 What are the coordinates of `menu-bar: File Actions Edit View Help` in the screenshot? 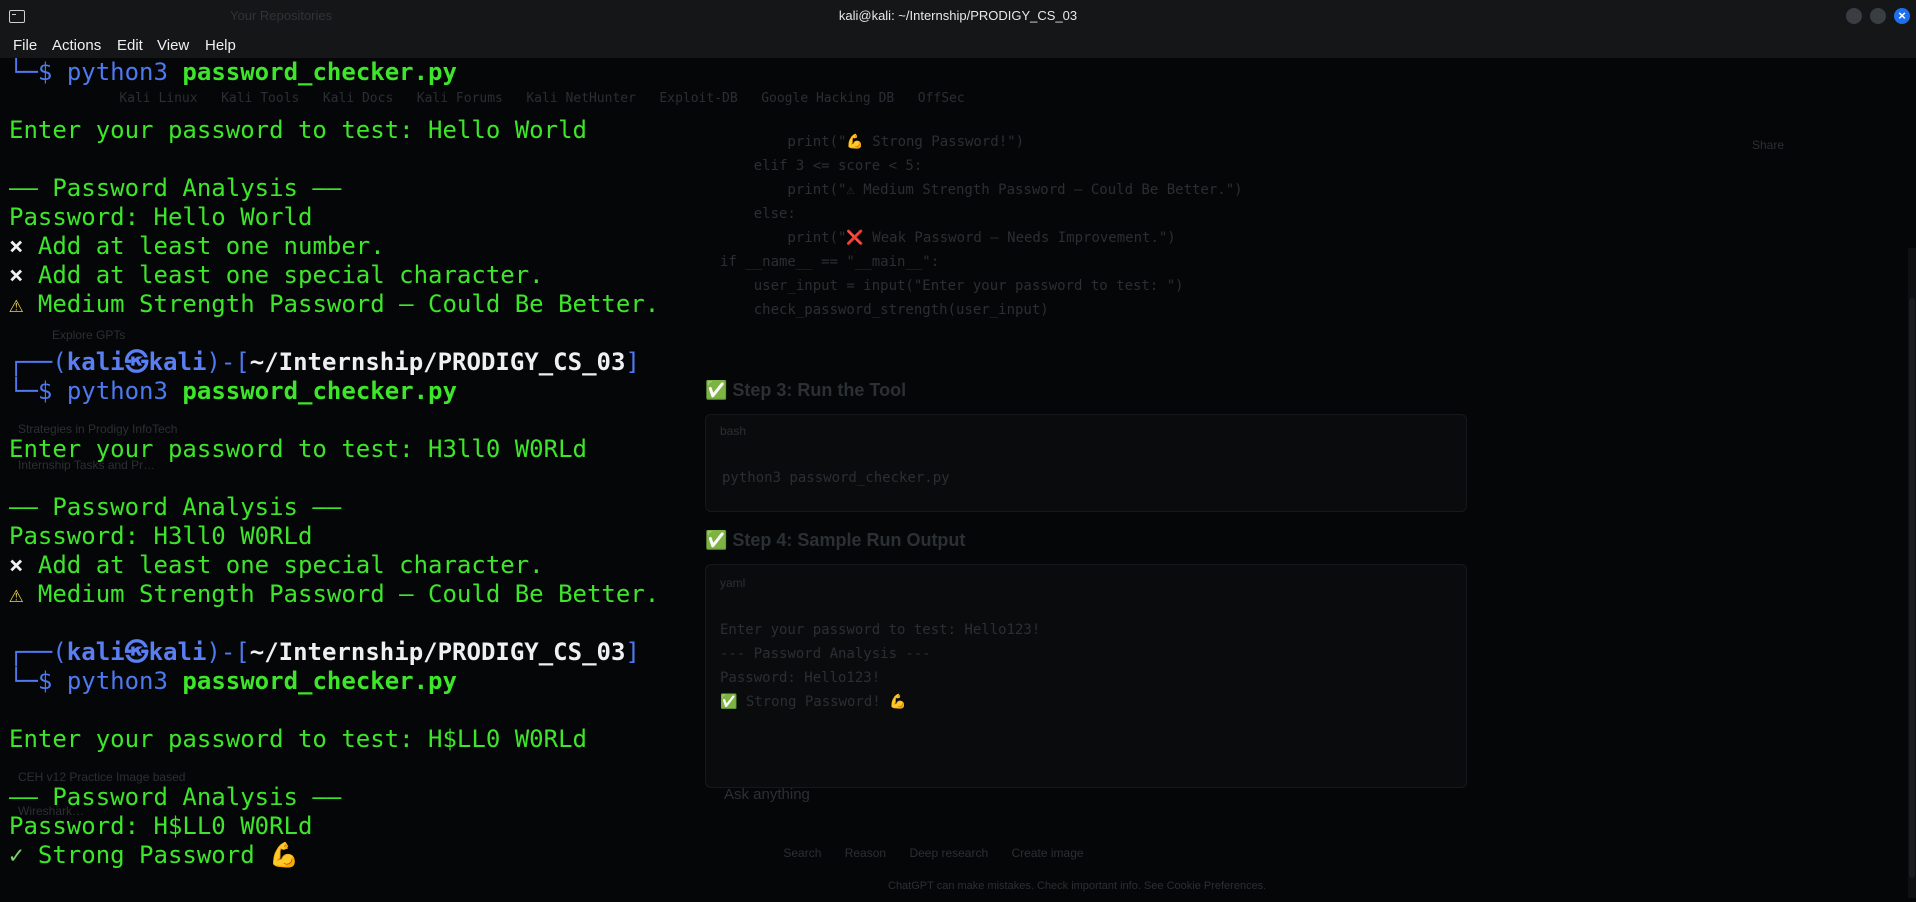 It's located at (958, 46).